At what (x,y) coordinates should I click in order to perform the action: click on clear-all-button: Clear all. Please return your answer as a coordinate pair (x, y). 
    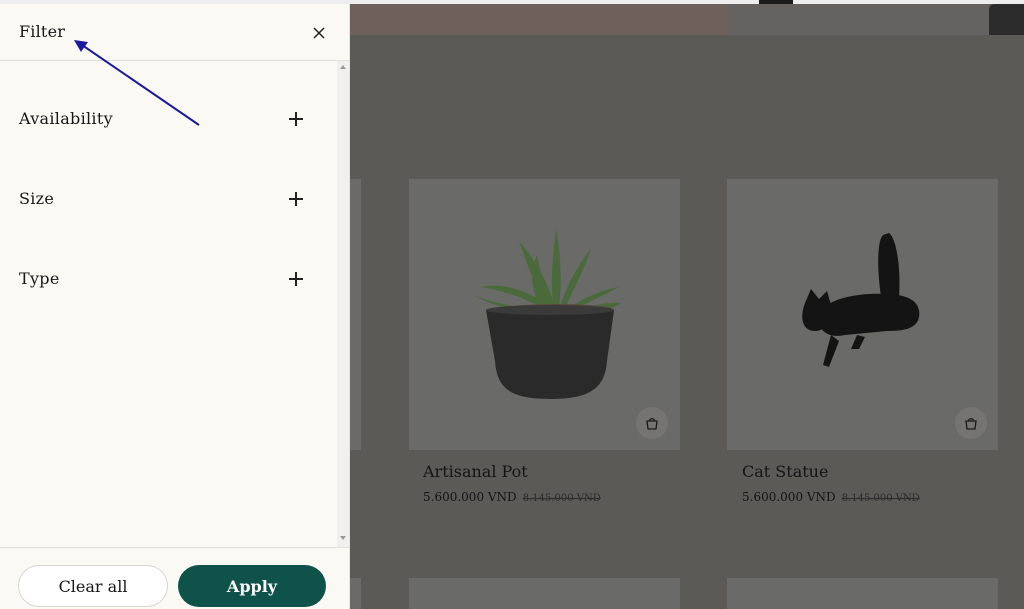
    Looking at the image, I should click on (93, 586).